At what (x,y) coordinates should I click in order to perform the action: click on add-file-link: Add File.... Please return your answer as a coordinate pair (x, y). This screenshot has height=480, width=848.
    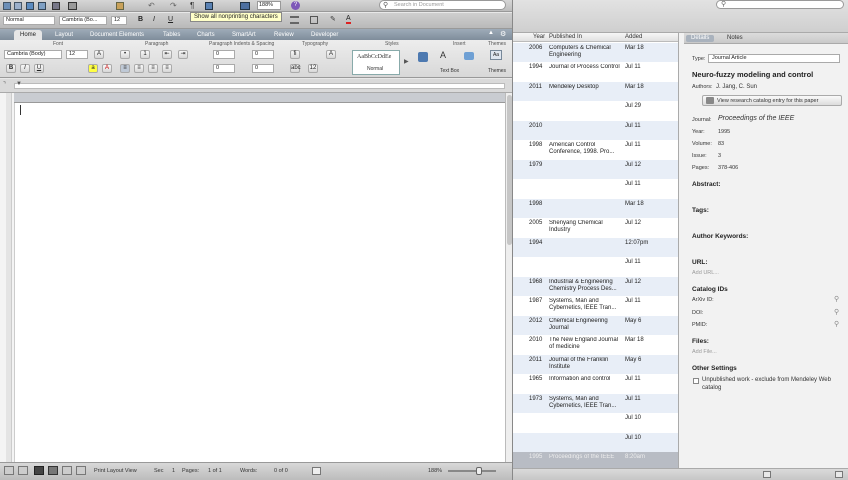
    Looking at the image, I should click on (704, 352).